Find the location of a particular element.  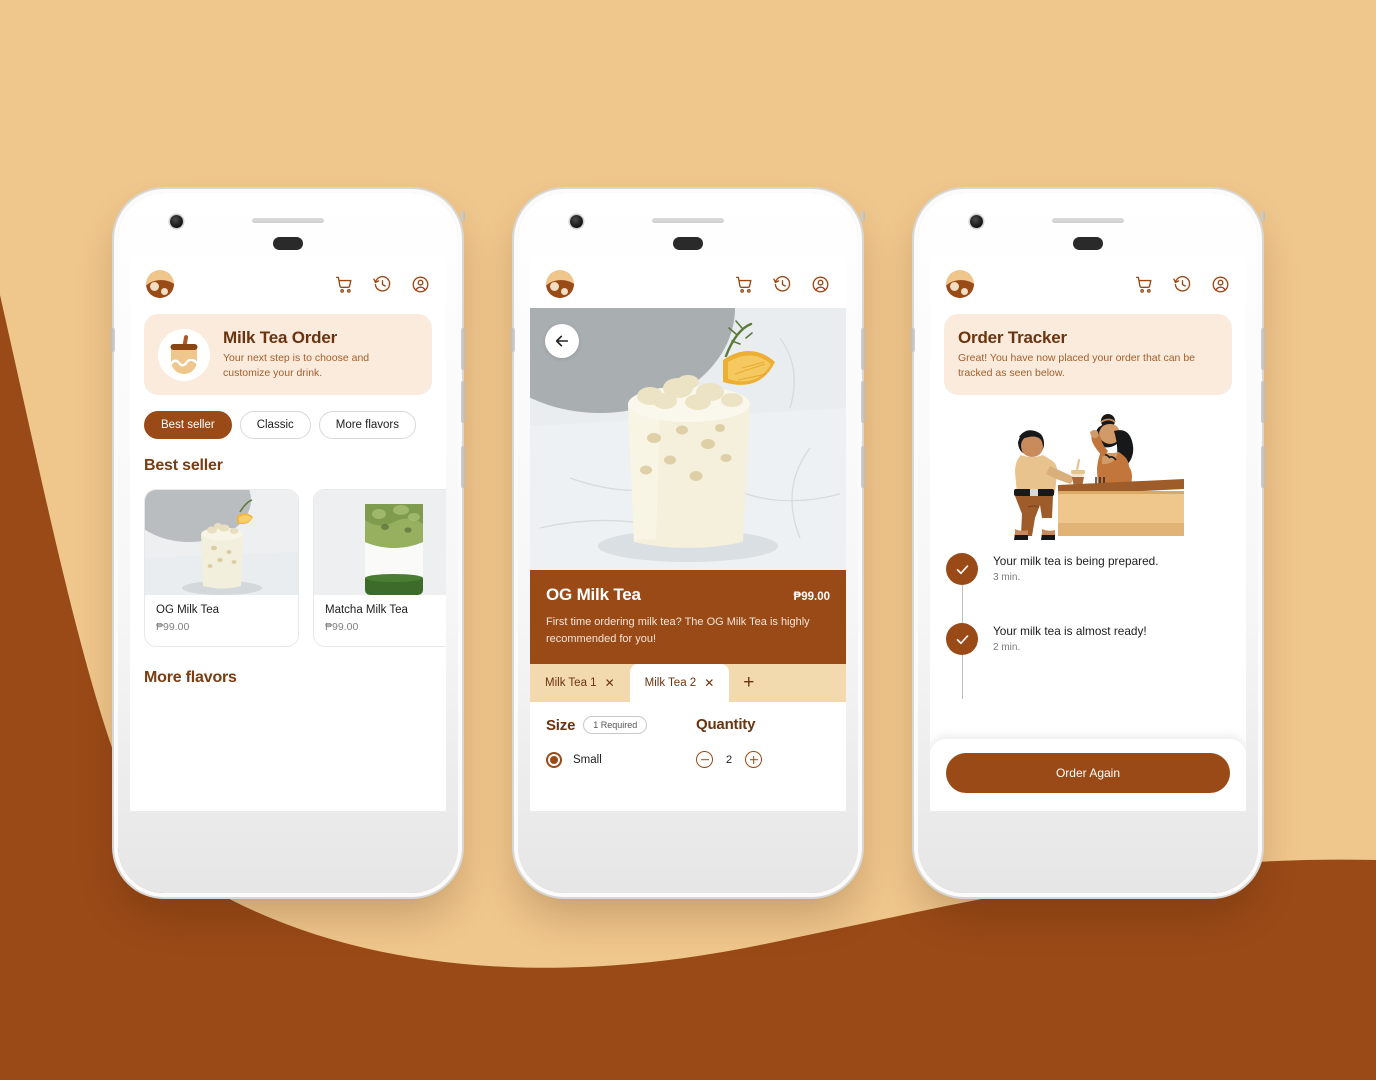

drink-tab-bar: Milk Tea 1 ✕ Milk Tea 2 ✕ + is located at coordinates (688, 683).